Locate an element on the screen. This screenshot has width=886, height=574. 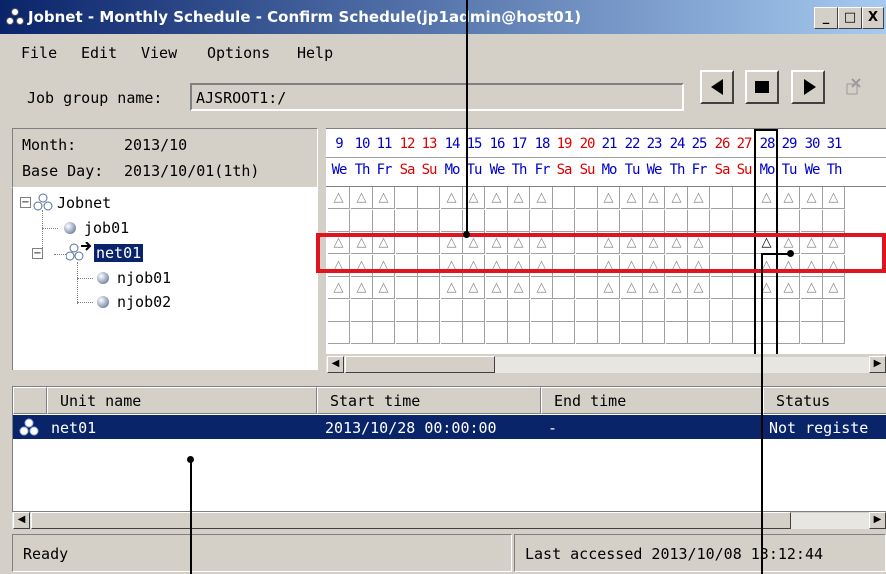
column-header-start-time: Start time is located at coordinates (429, 400).